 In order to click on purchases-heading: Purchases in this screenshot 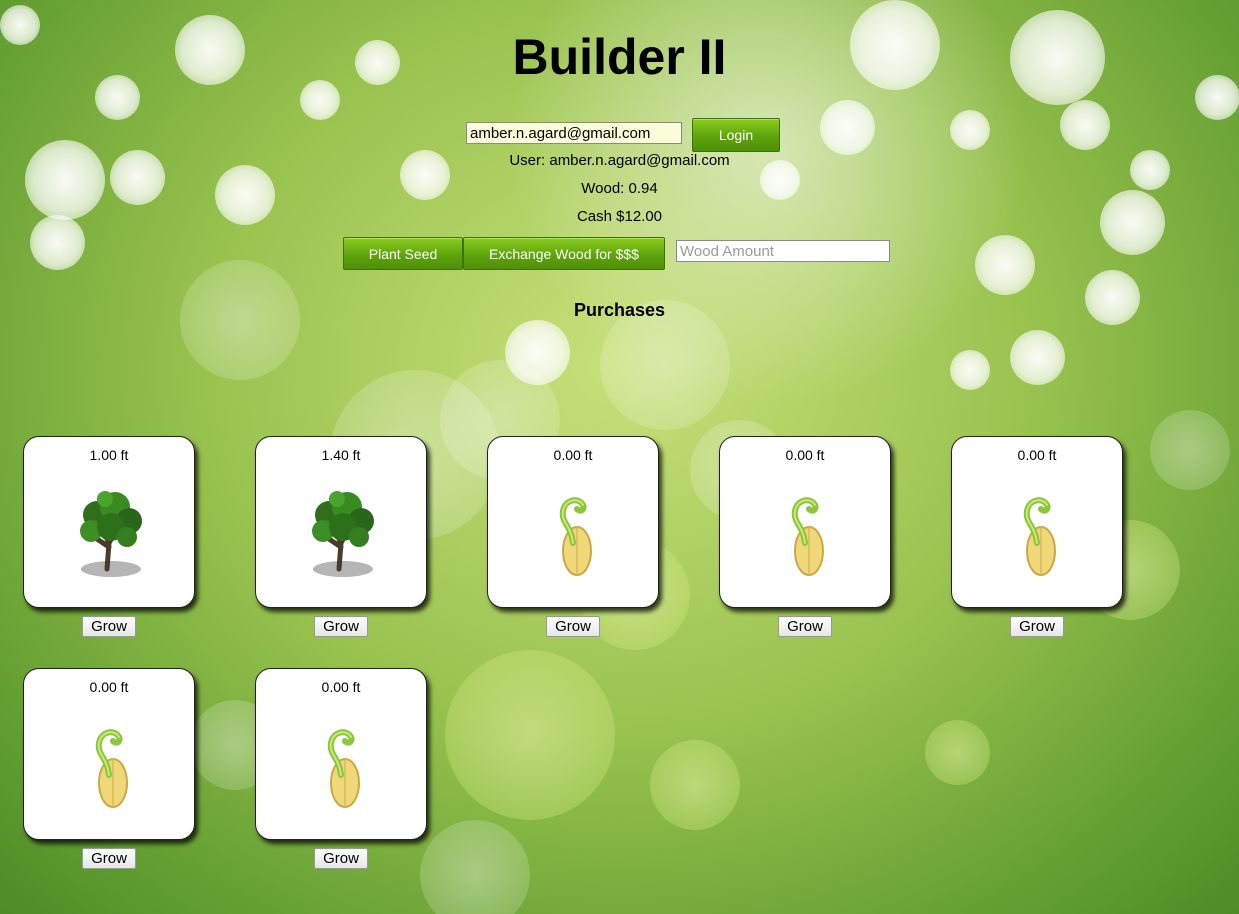, I will do `click(619, 310)`.